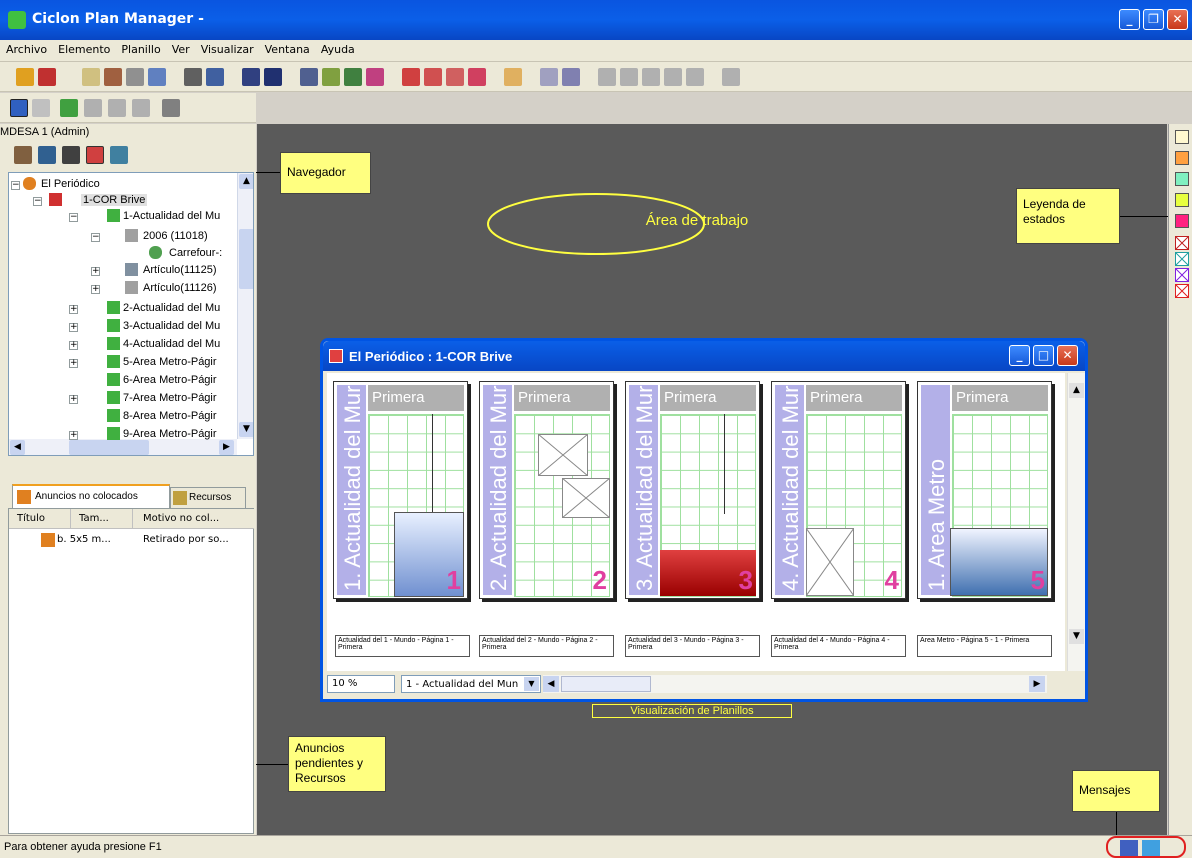  Describe the element at coordinates (170, 362) in the screenshot. I see `tree-item-page-5: 5-Area Metro-Págir` at that location.